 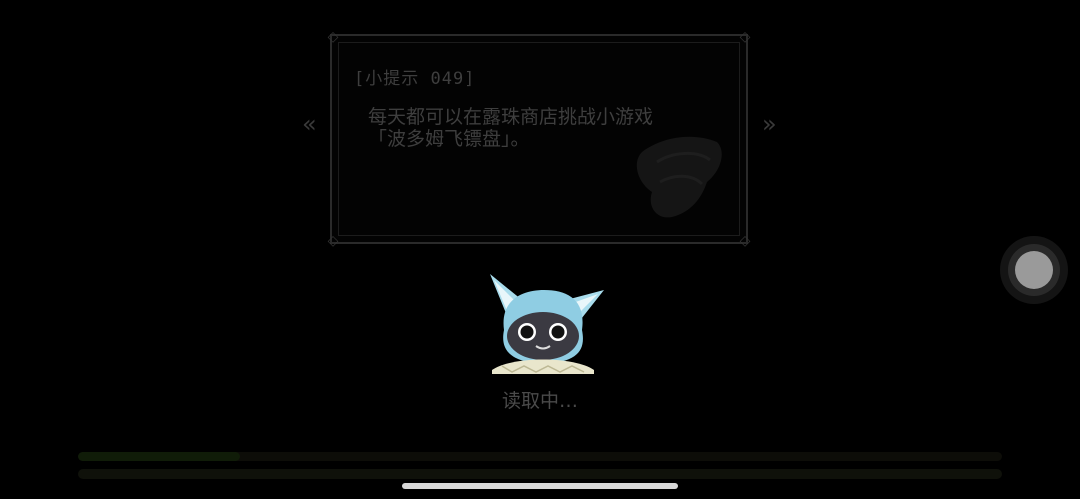 I want to click on assistive-touch-icon, so click(x=1034, y=270).